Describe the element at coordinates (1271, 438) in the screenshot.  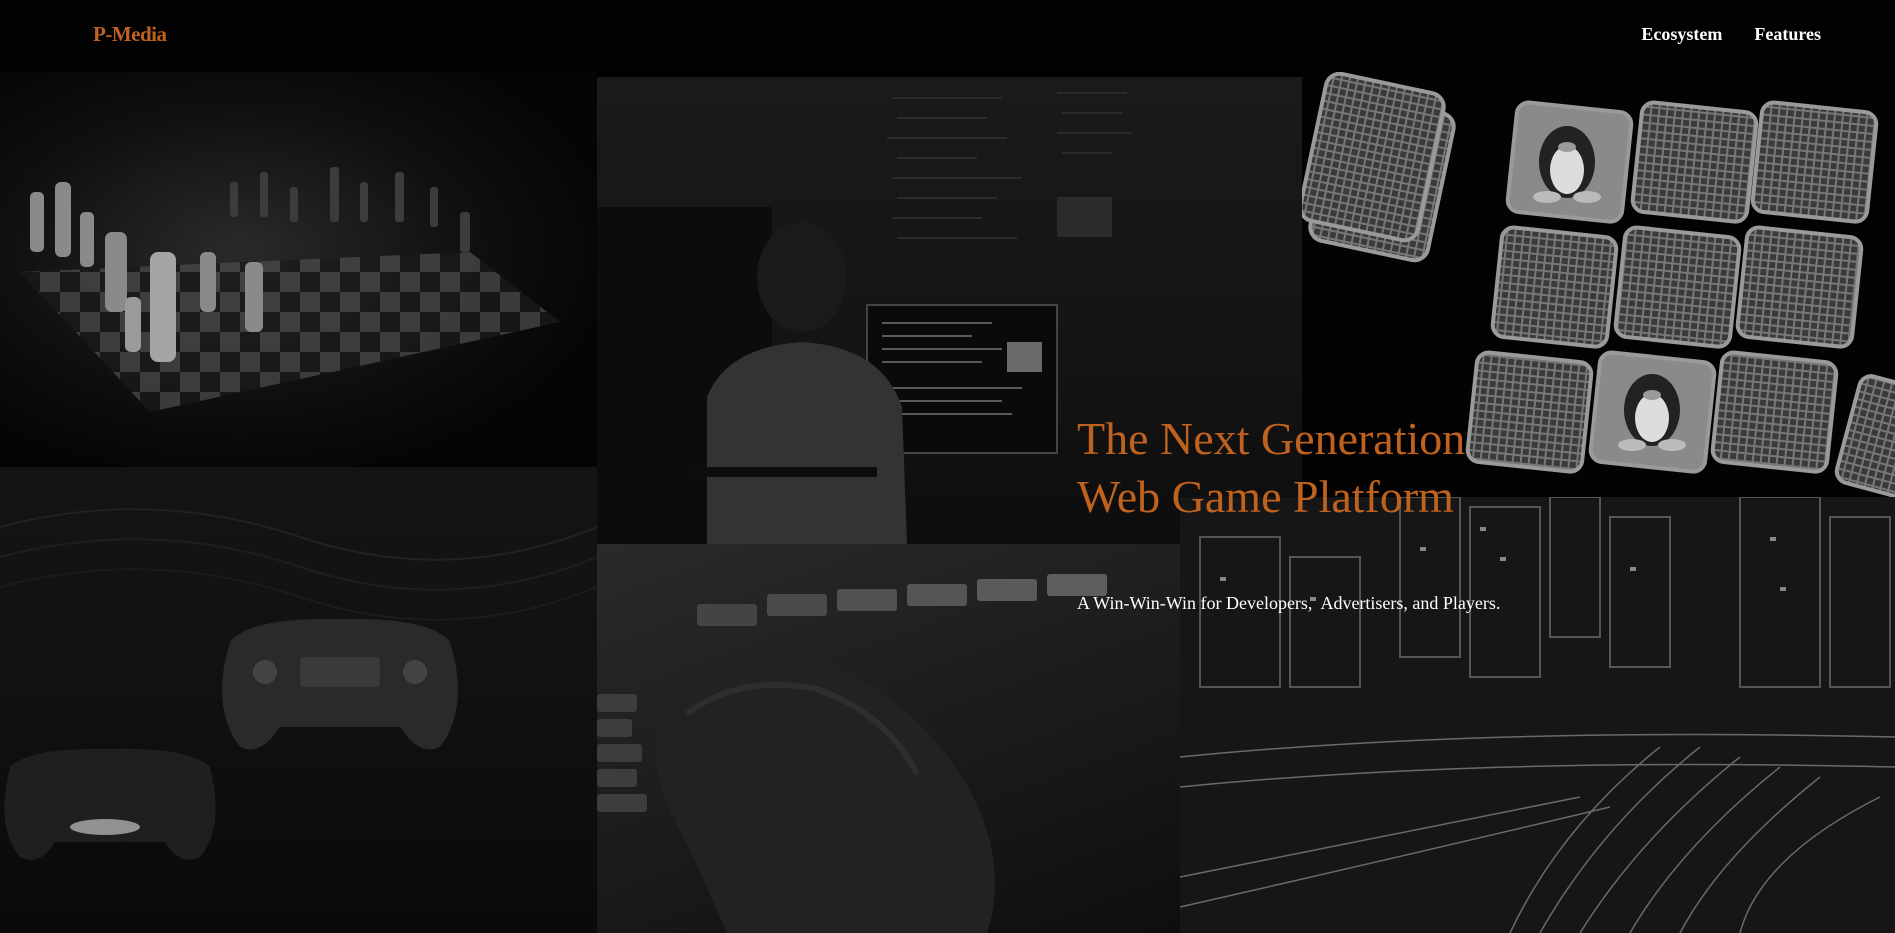
I see `hero-title-line-1: The Next Generation` at that location.